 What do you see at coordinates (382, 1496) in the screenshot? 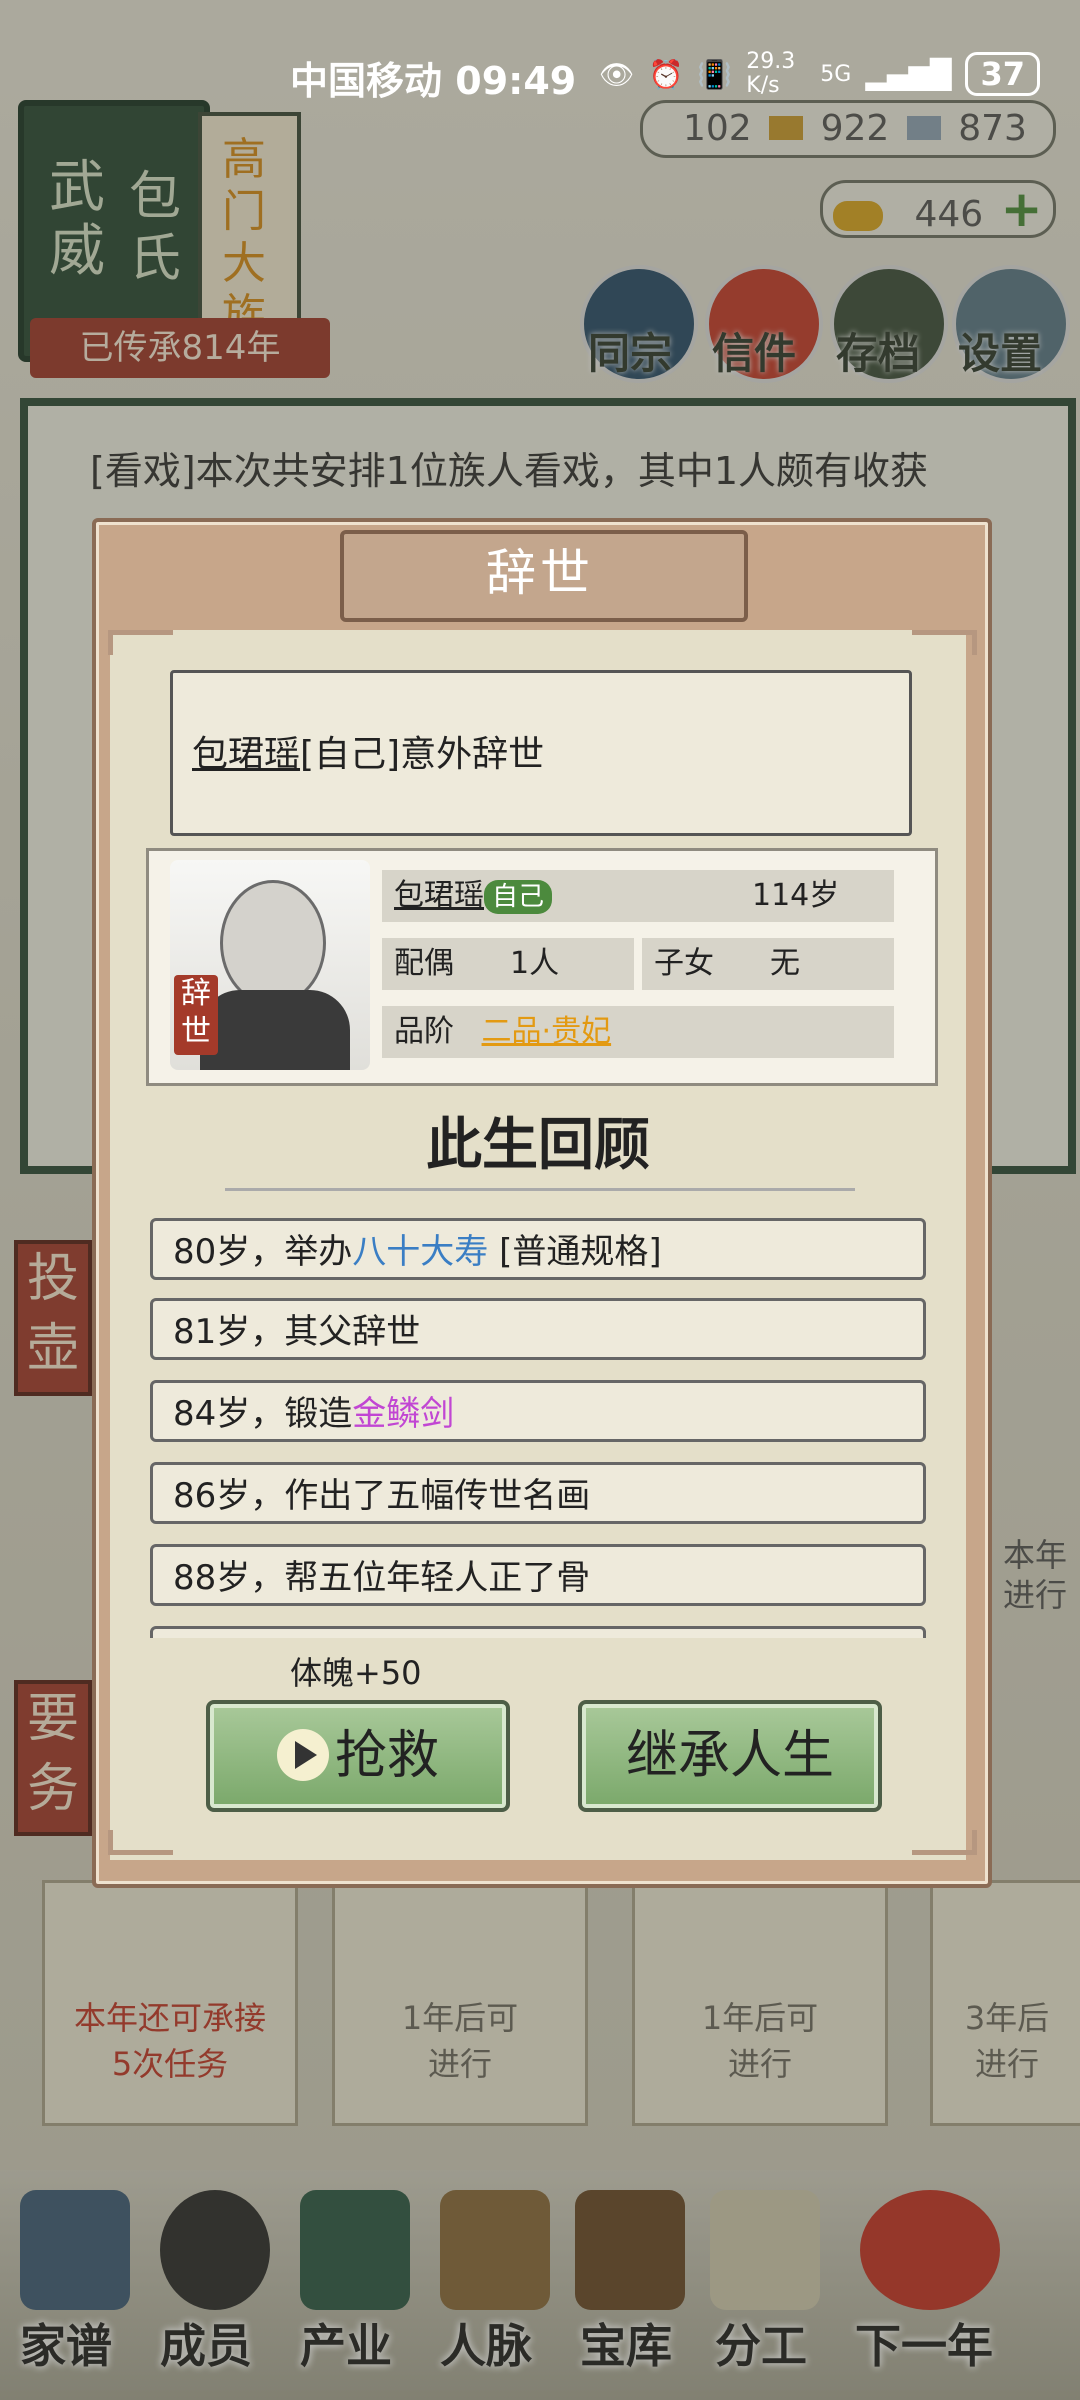
I see `event-text: 86岁，作出了五幅传世名画` at bounding box center [382, 1496].